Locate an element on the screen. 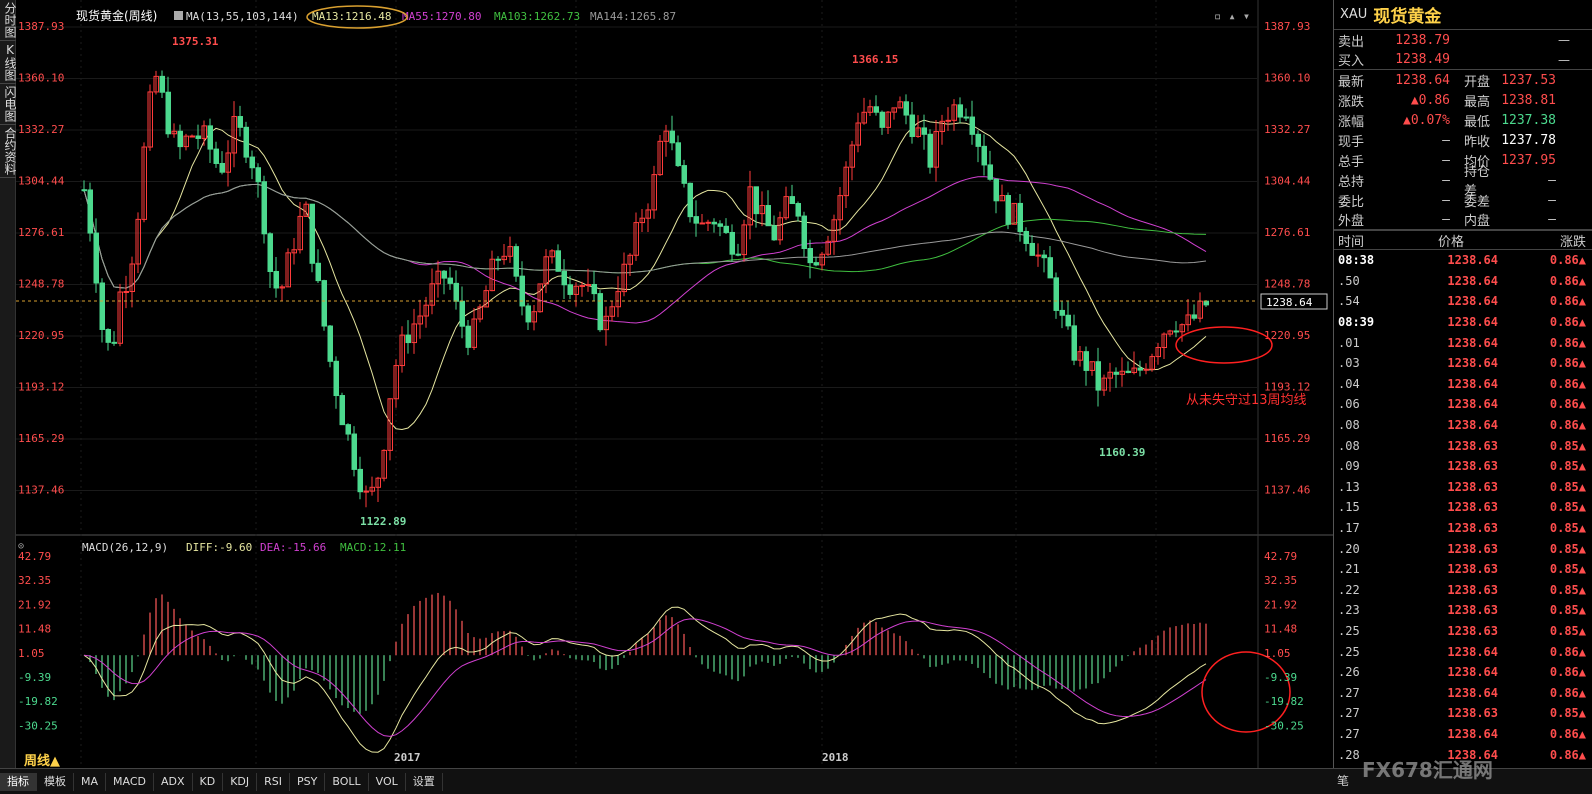 The height and width of the screenshot is (794, 1592). tick-row: .09 1238.63 0.85▲ is located at coordinates (1463, 466).